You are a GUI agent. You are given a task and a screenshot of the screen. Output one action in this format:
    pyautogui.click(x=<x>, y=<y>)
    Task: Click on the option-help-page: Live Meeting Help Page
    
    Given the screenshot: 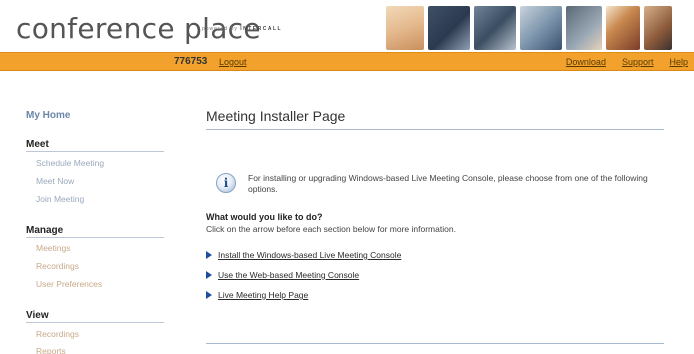 What is the action you would take?
    pyautogui.click(x=257, y=295)
    